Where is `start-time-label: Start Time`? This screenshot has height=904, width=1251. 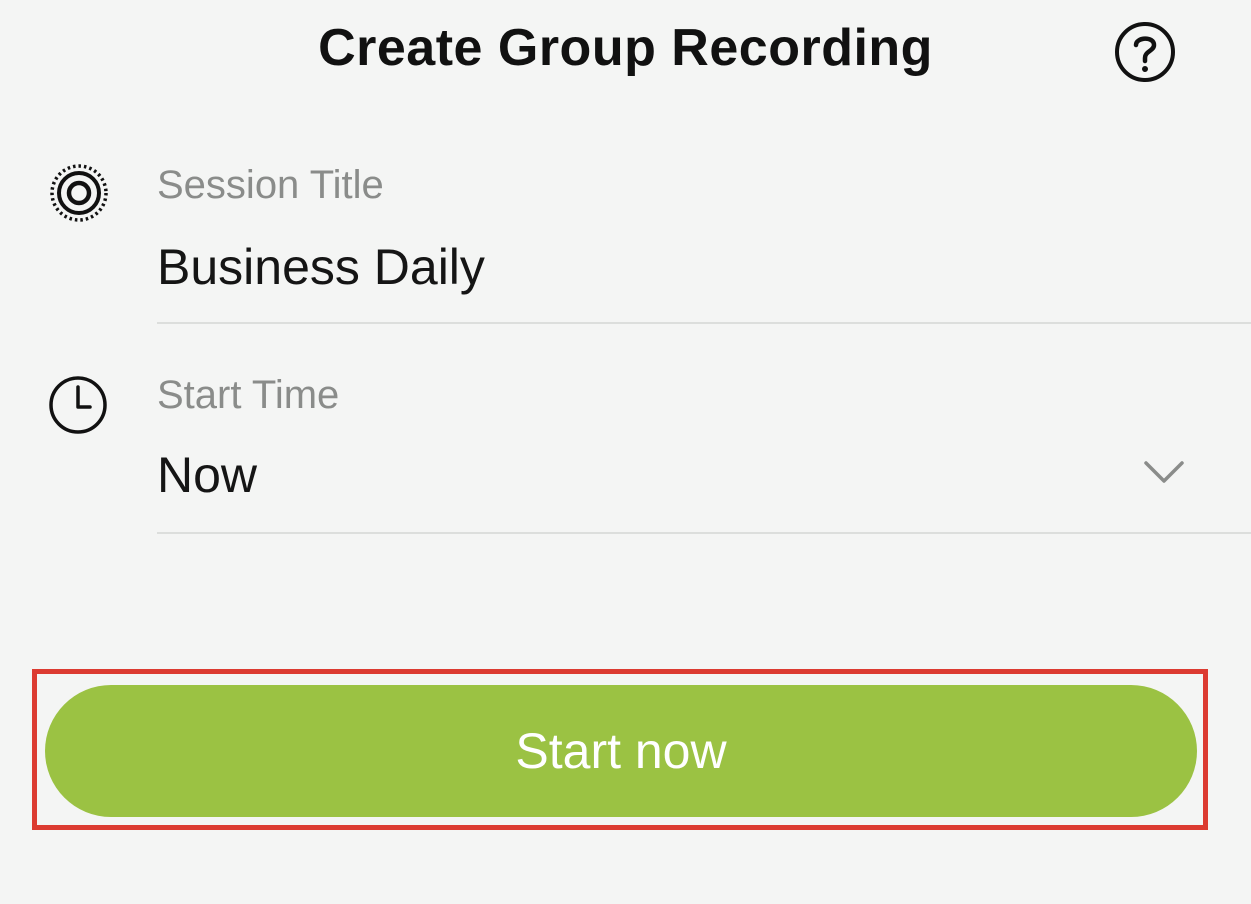 start-time-label: Start Time is located at coordinates (248, 395).